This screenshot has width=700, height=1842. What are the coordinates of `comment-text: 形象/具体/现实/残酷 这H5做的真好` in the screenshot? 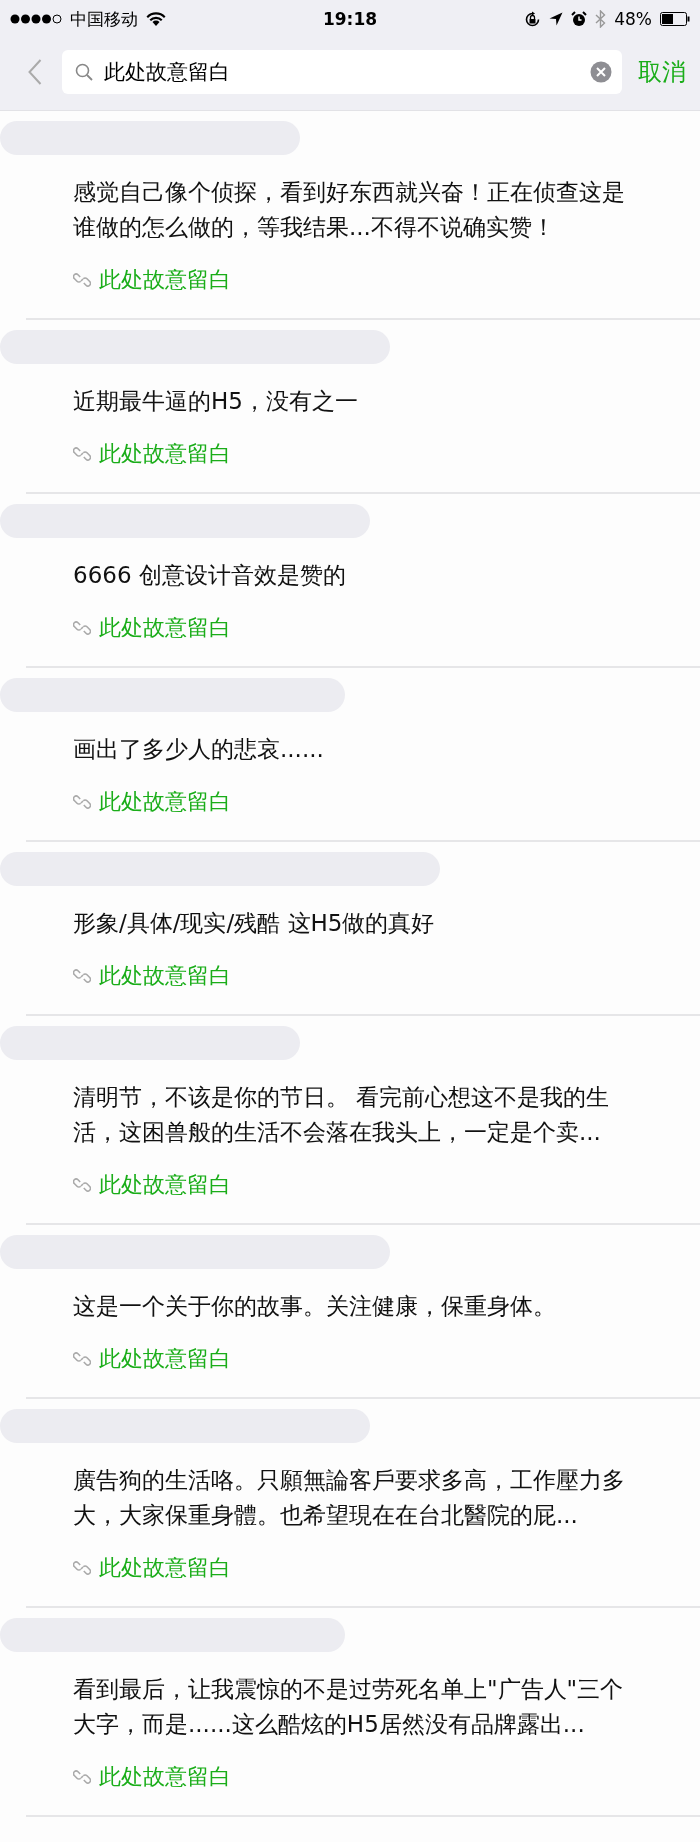 It's located at (254, 923).